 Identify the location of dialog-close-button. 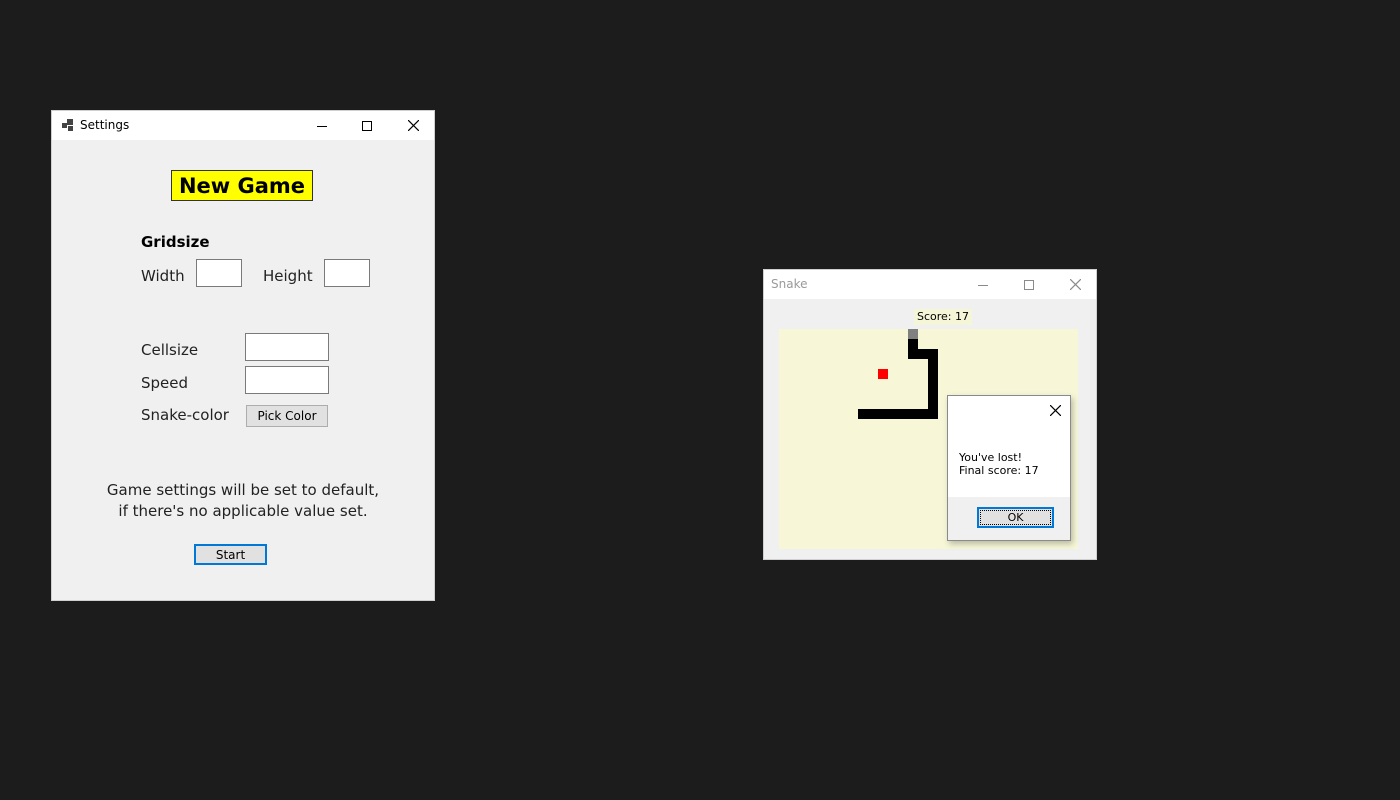
(1055, 410).